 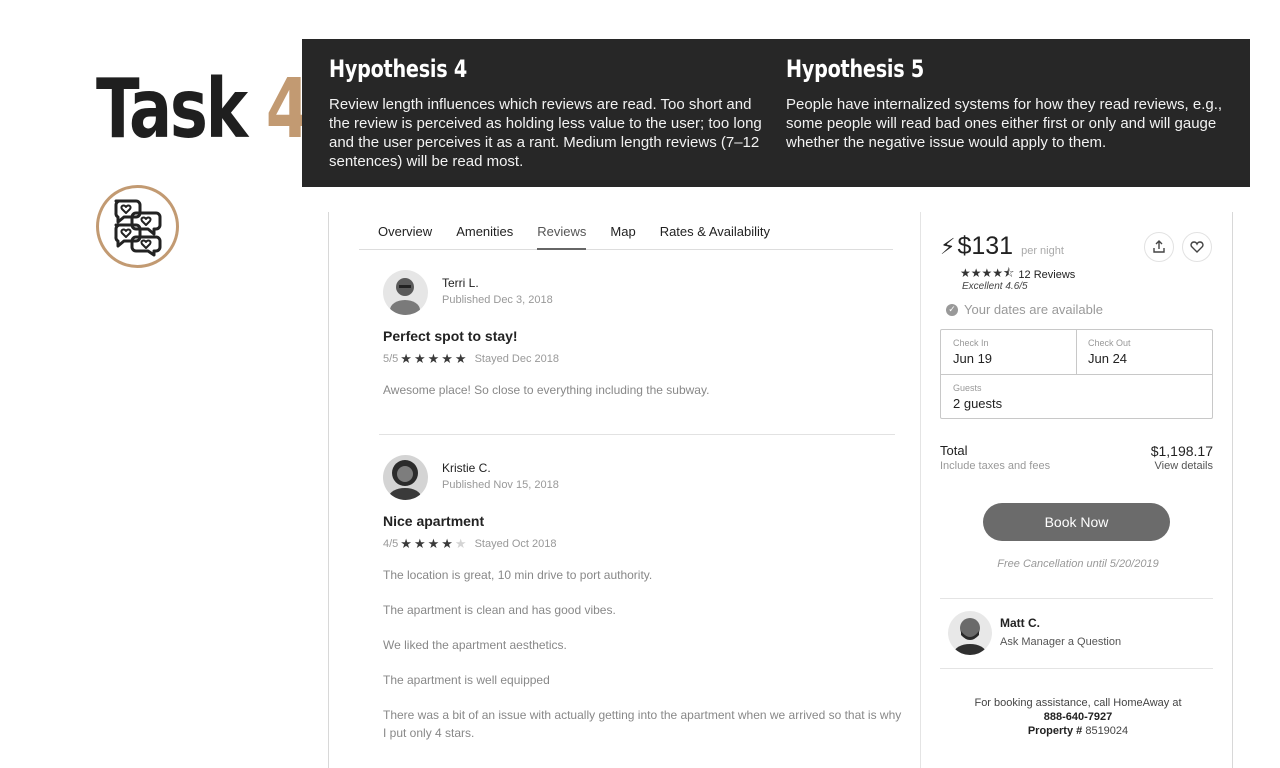 What do you see at coordinates (978, 403) in the screenshot?
I see `guests-value: 2 guests` at bounding box center [978, 403].